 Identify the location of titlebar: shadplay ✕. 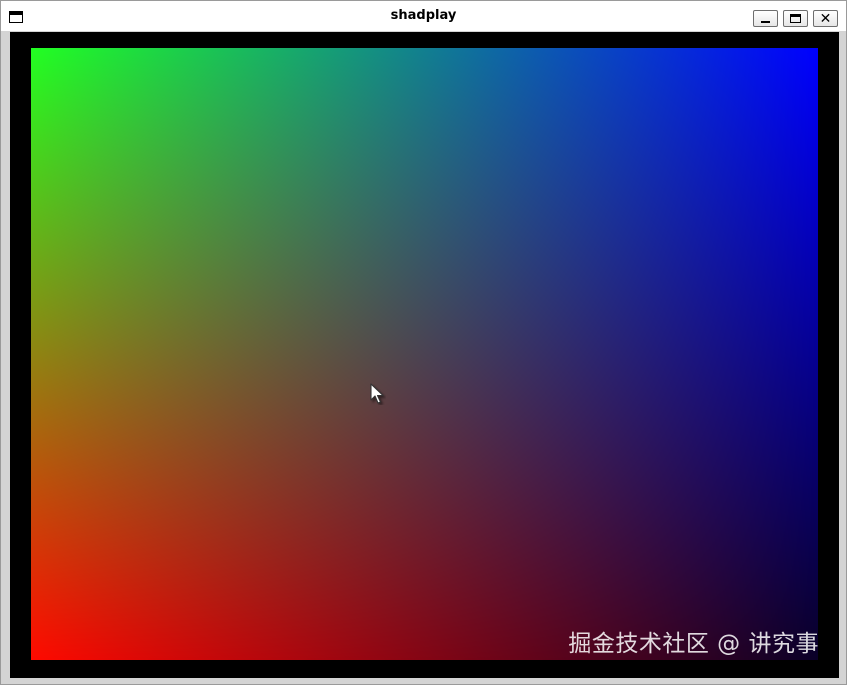
(423, 16).